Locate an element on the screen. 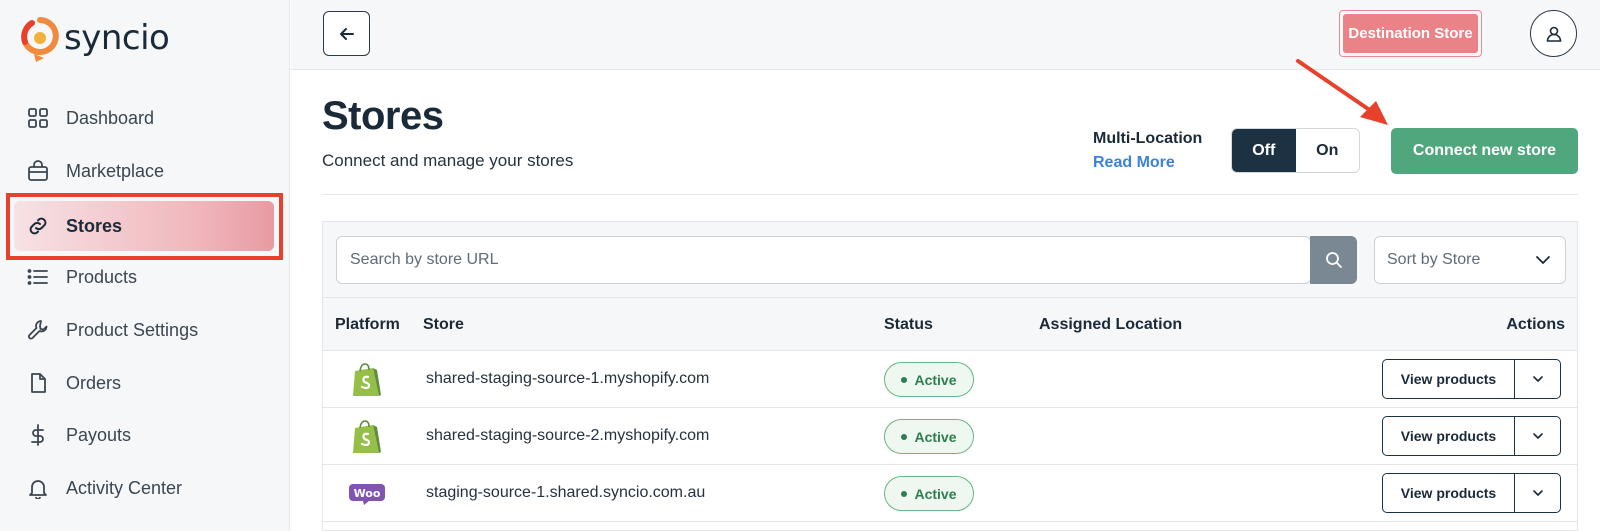 This screenshot has width=1600, height=531. search-icon is located at coordinates (1333, 260).